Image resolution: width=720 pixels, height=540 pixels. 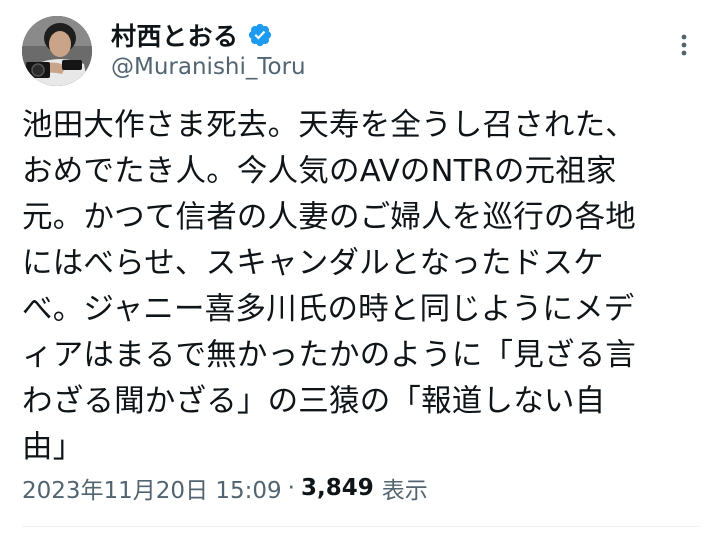 What do you see at coordinates (337, 488) in the screenshot?
I see `view-count: 3,849` at bounding box center [337, 488].